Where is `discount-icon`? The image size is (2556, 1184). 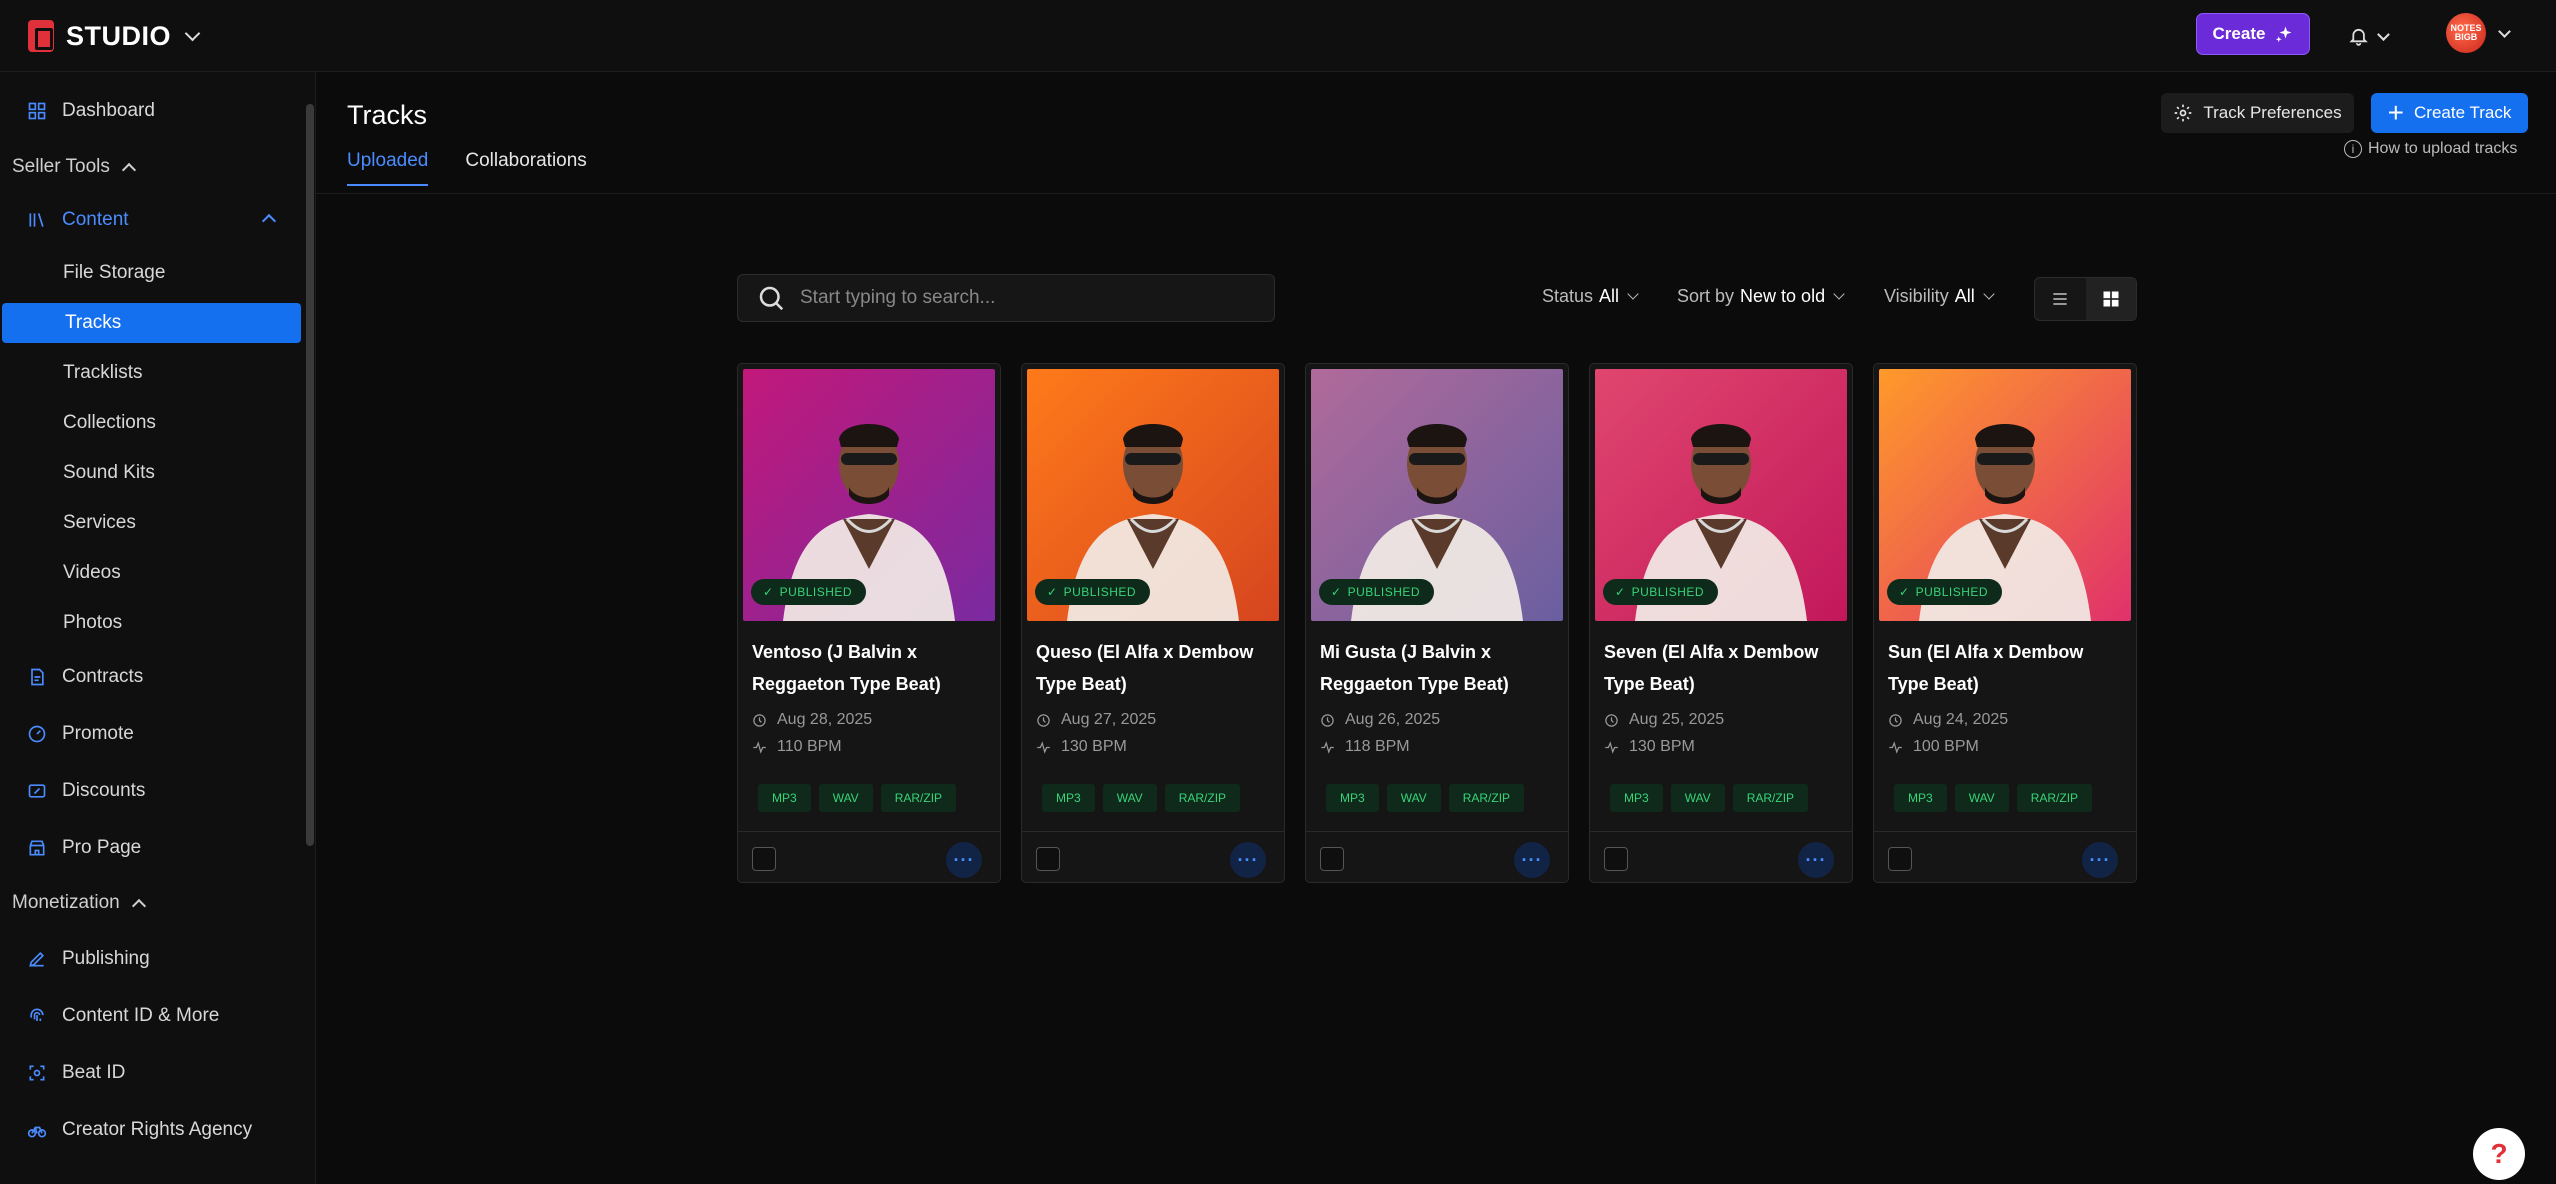 discount-icon is located at coordinates (37, 791).